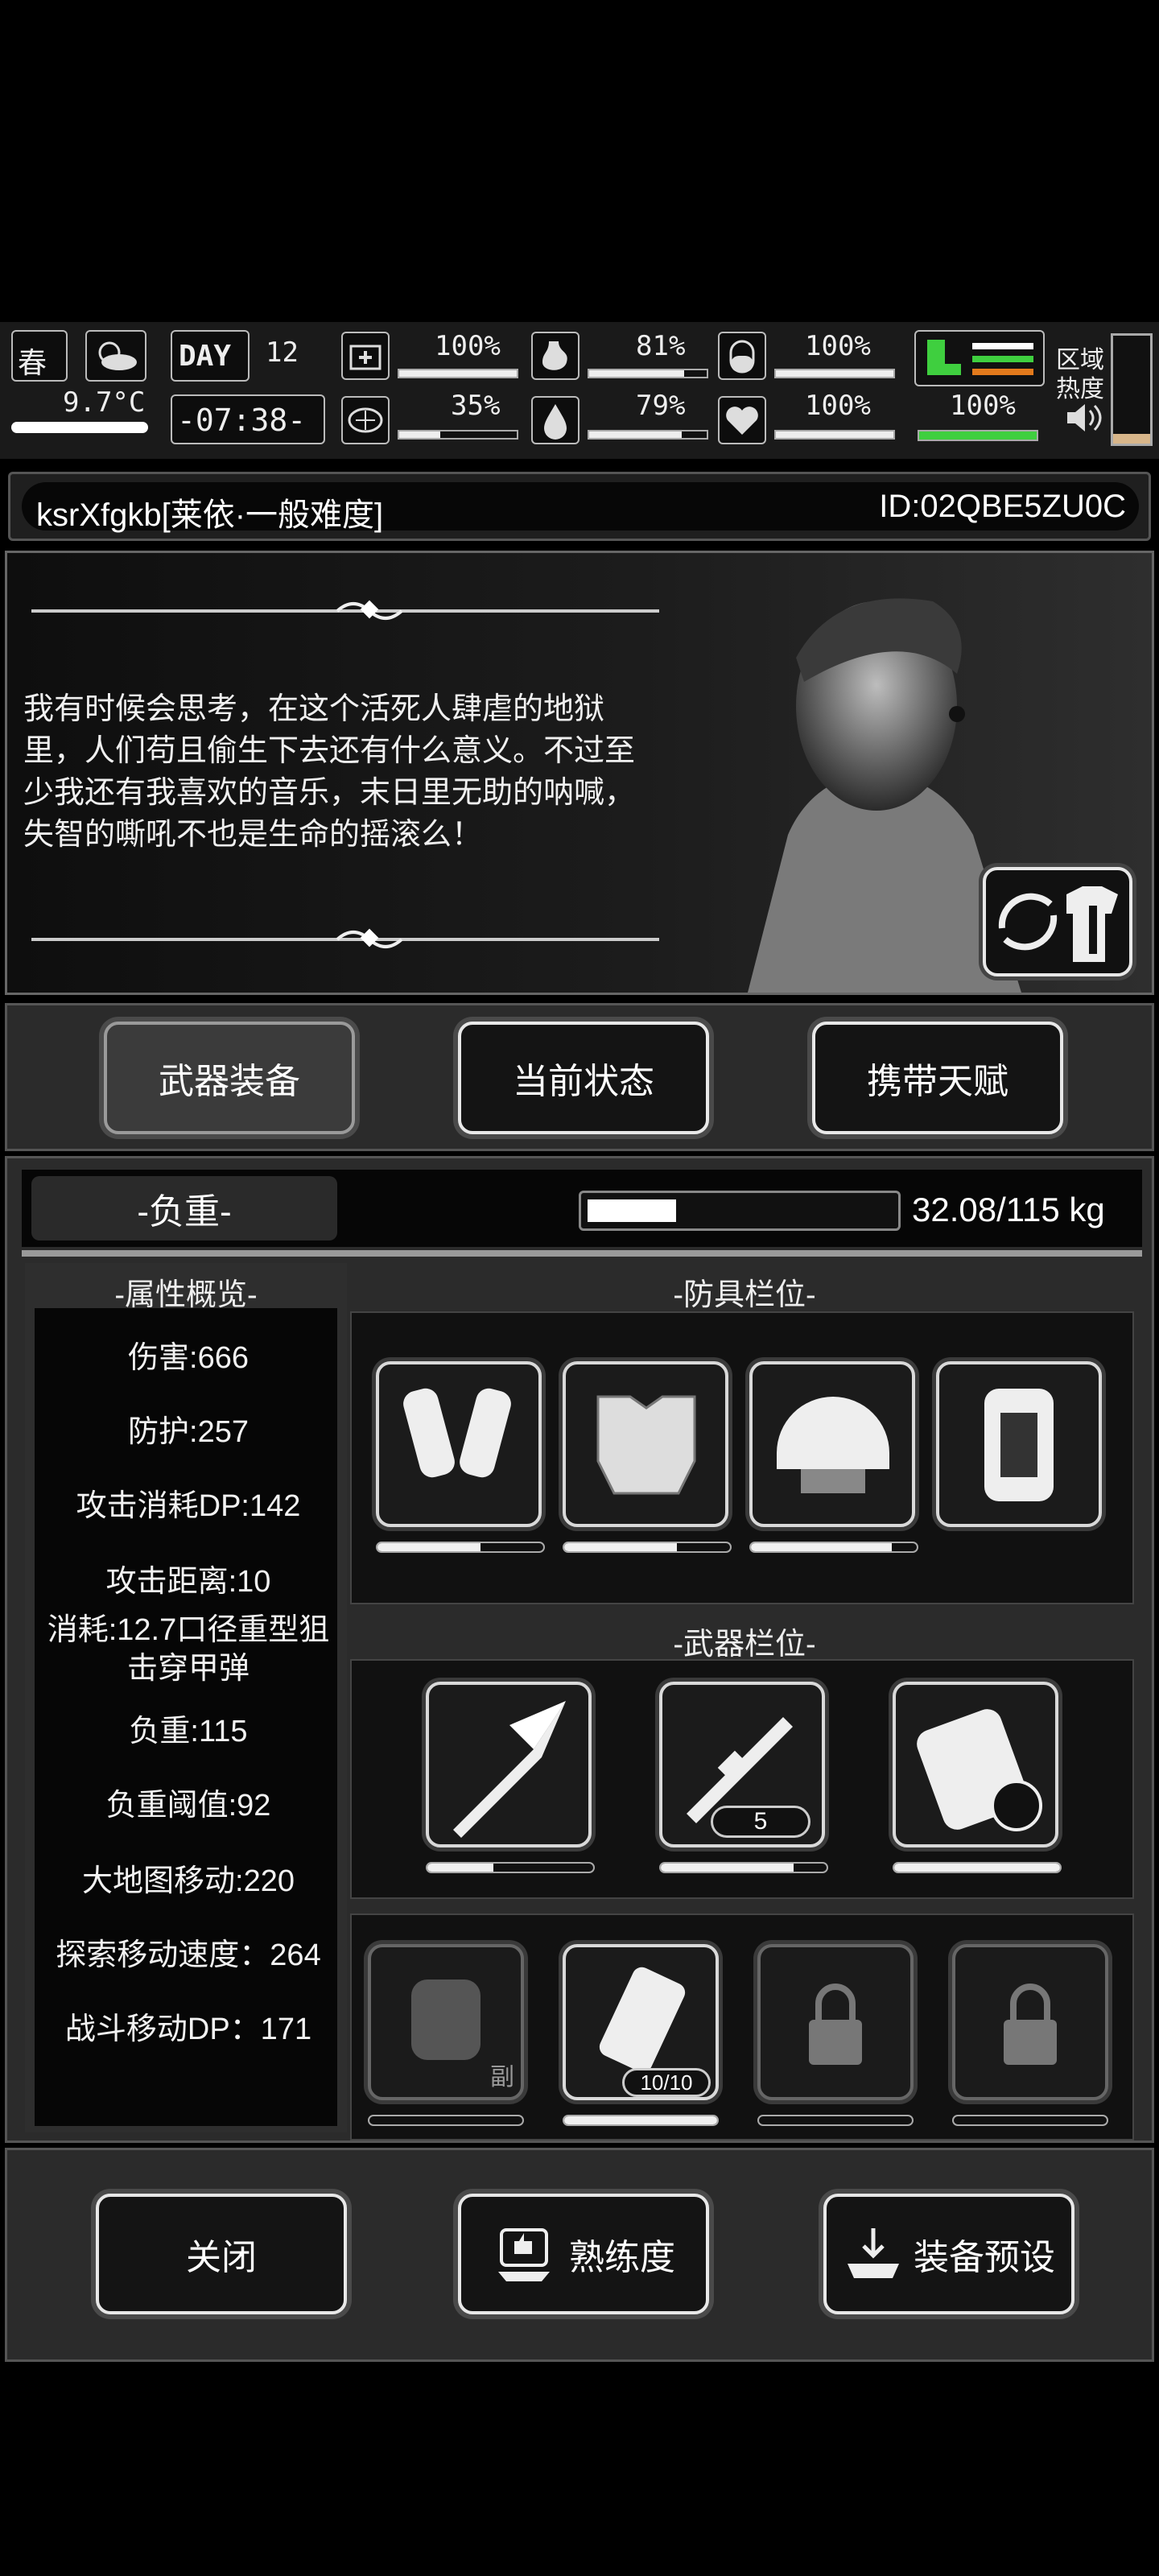 This screenshot has height=2576, width=1159. I want to click on character-id: ID:02QBE5ZU0C, so click(1003, 506).